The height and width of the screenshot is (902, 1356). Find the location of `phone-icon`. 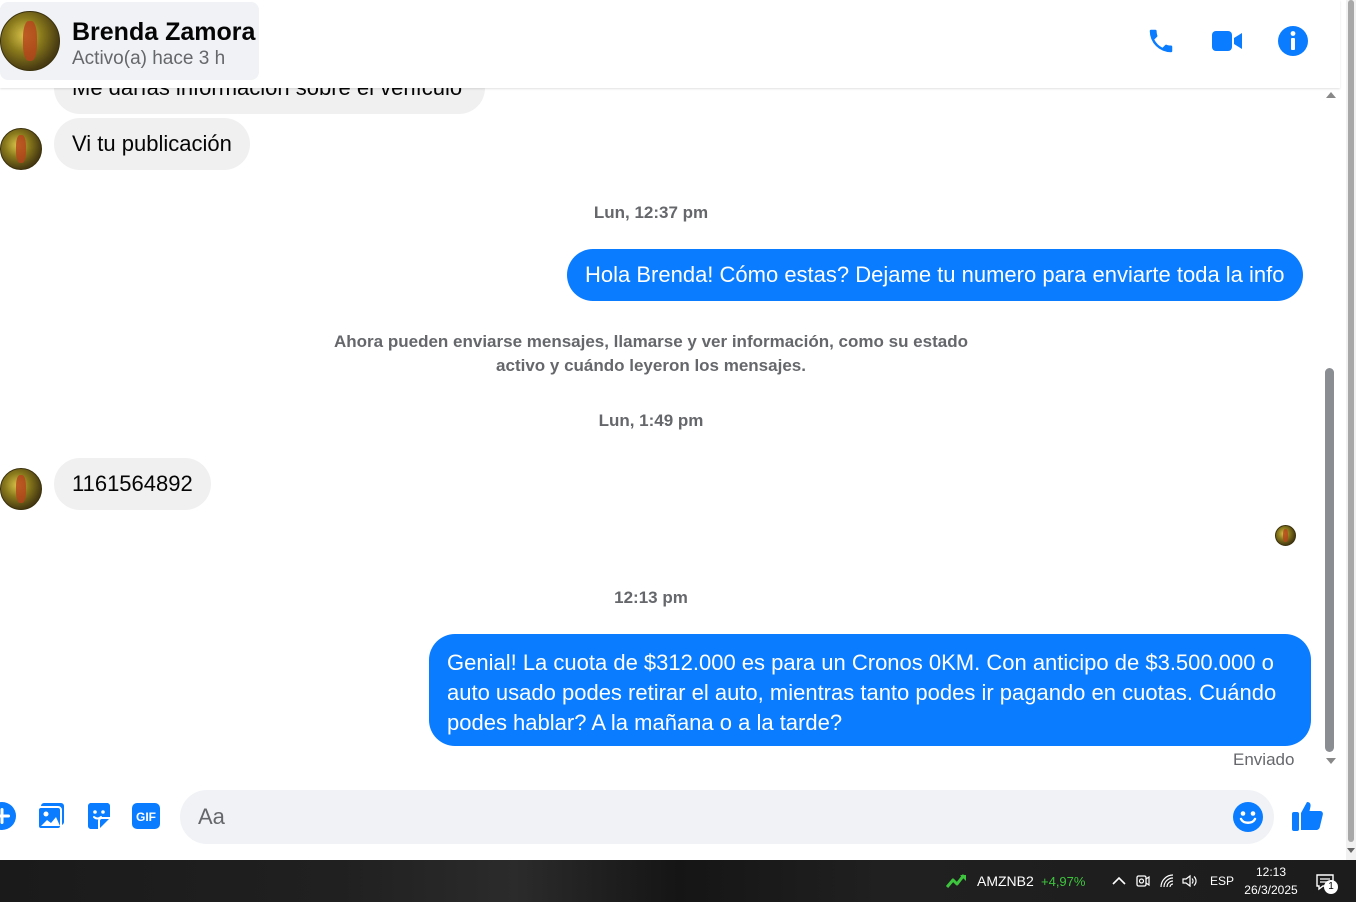

phone-icon is located at coordinates (1161, 41).